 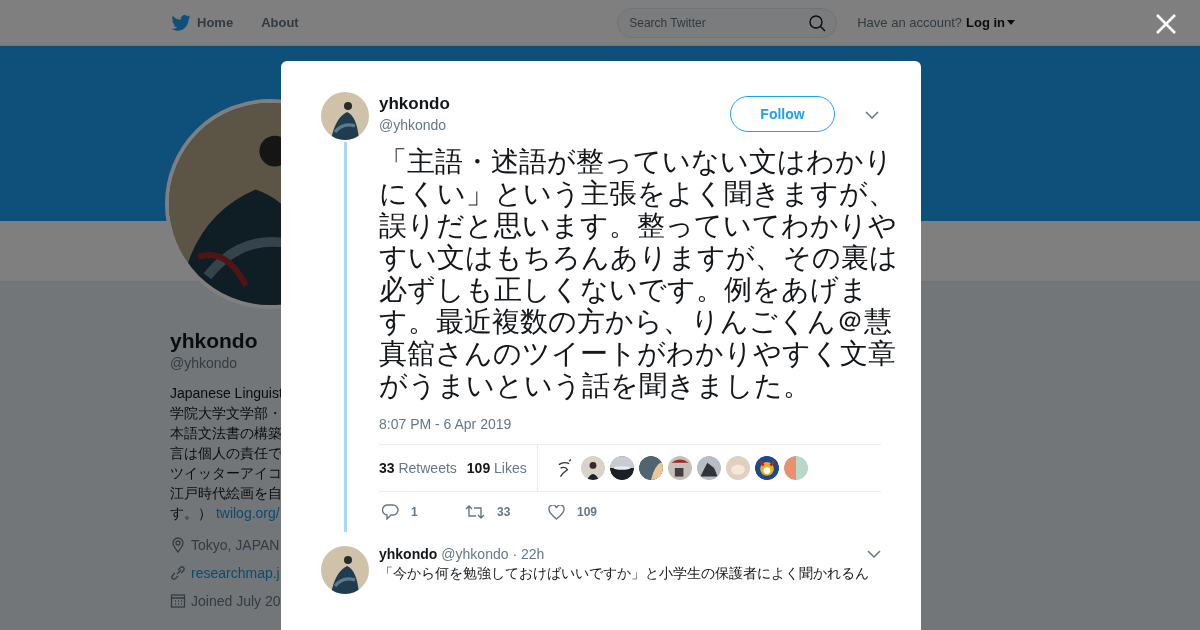 I want to click on reply-author-name: yhkondo, so click(x=408, y=554).